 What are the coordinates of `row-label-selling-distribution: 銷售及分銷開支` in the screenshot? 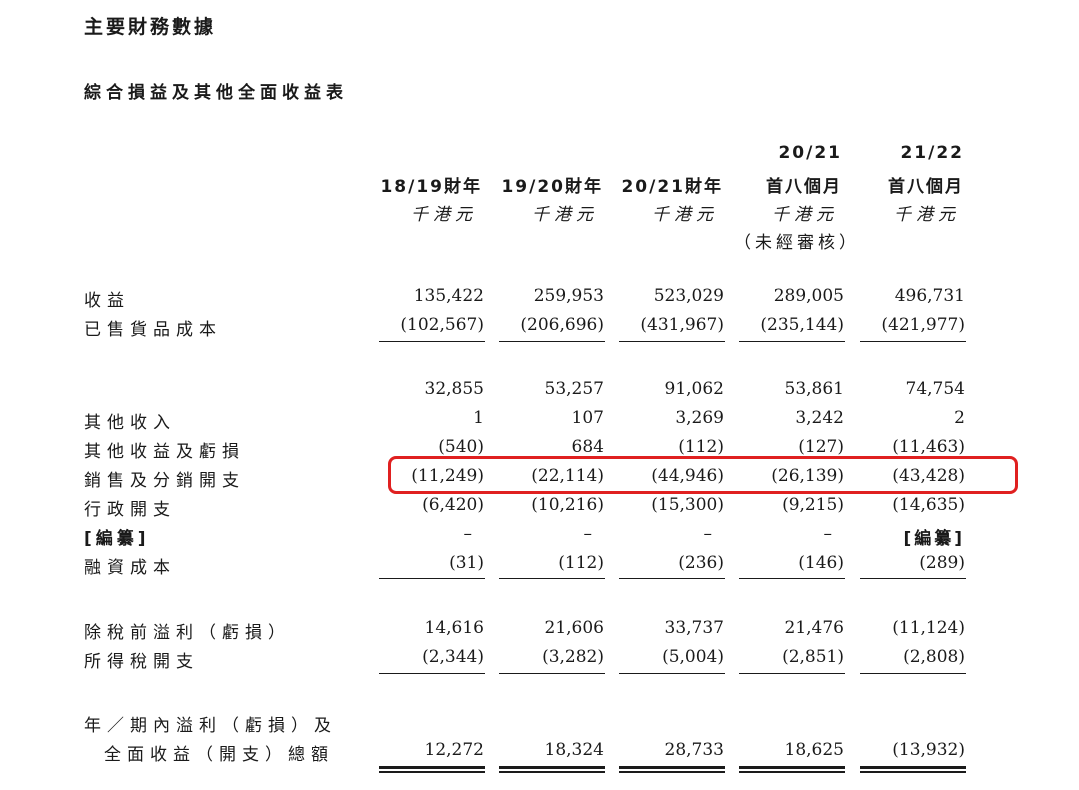 It's located at (164, 481).